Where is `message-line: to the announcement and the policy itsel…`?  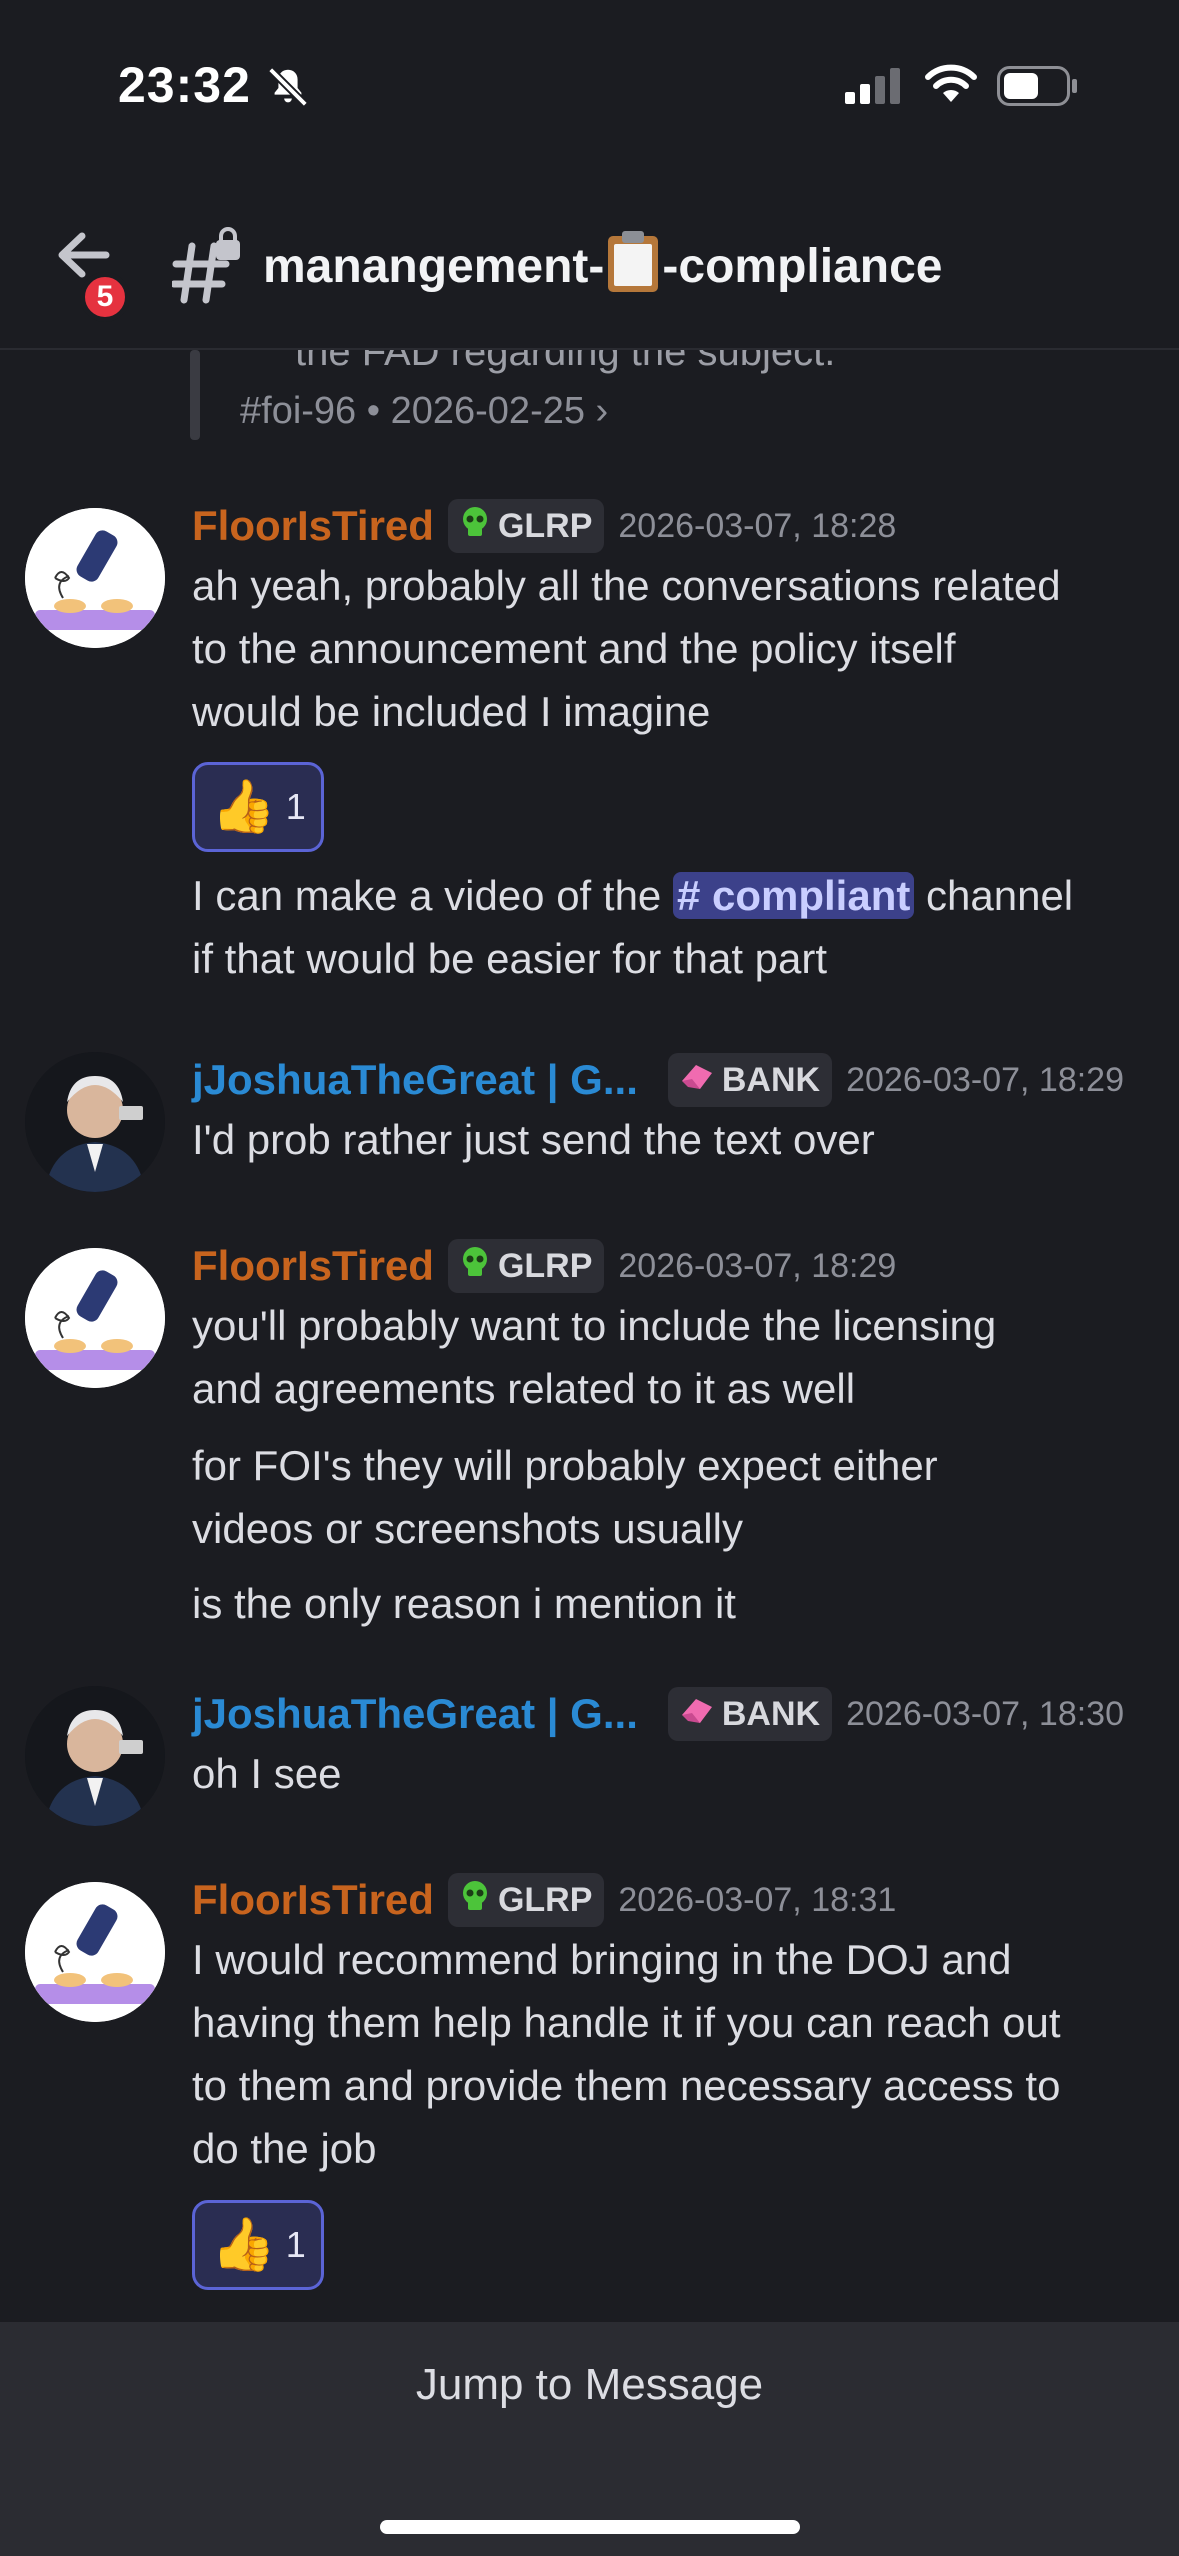 message-line: to the announcement and the policy itsel… is located at coordinates (574, 648).